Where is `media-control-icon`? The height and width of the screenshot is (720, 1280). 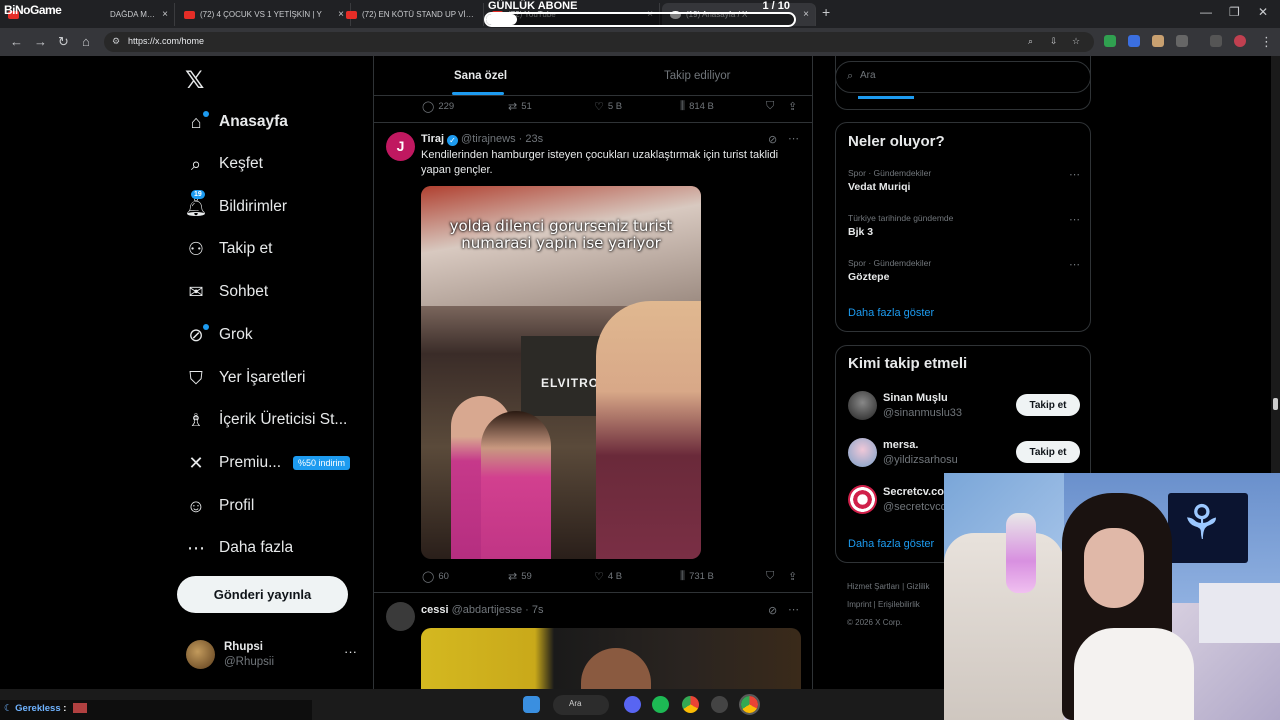 media-control-icon is located at coordinates (1216, 41).